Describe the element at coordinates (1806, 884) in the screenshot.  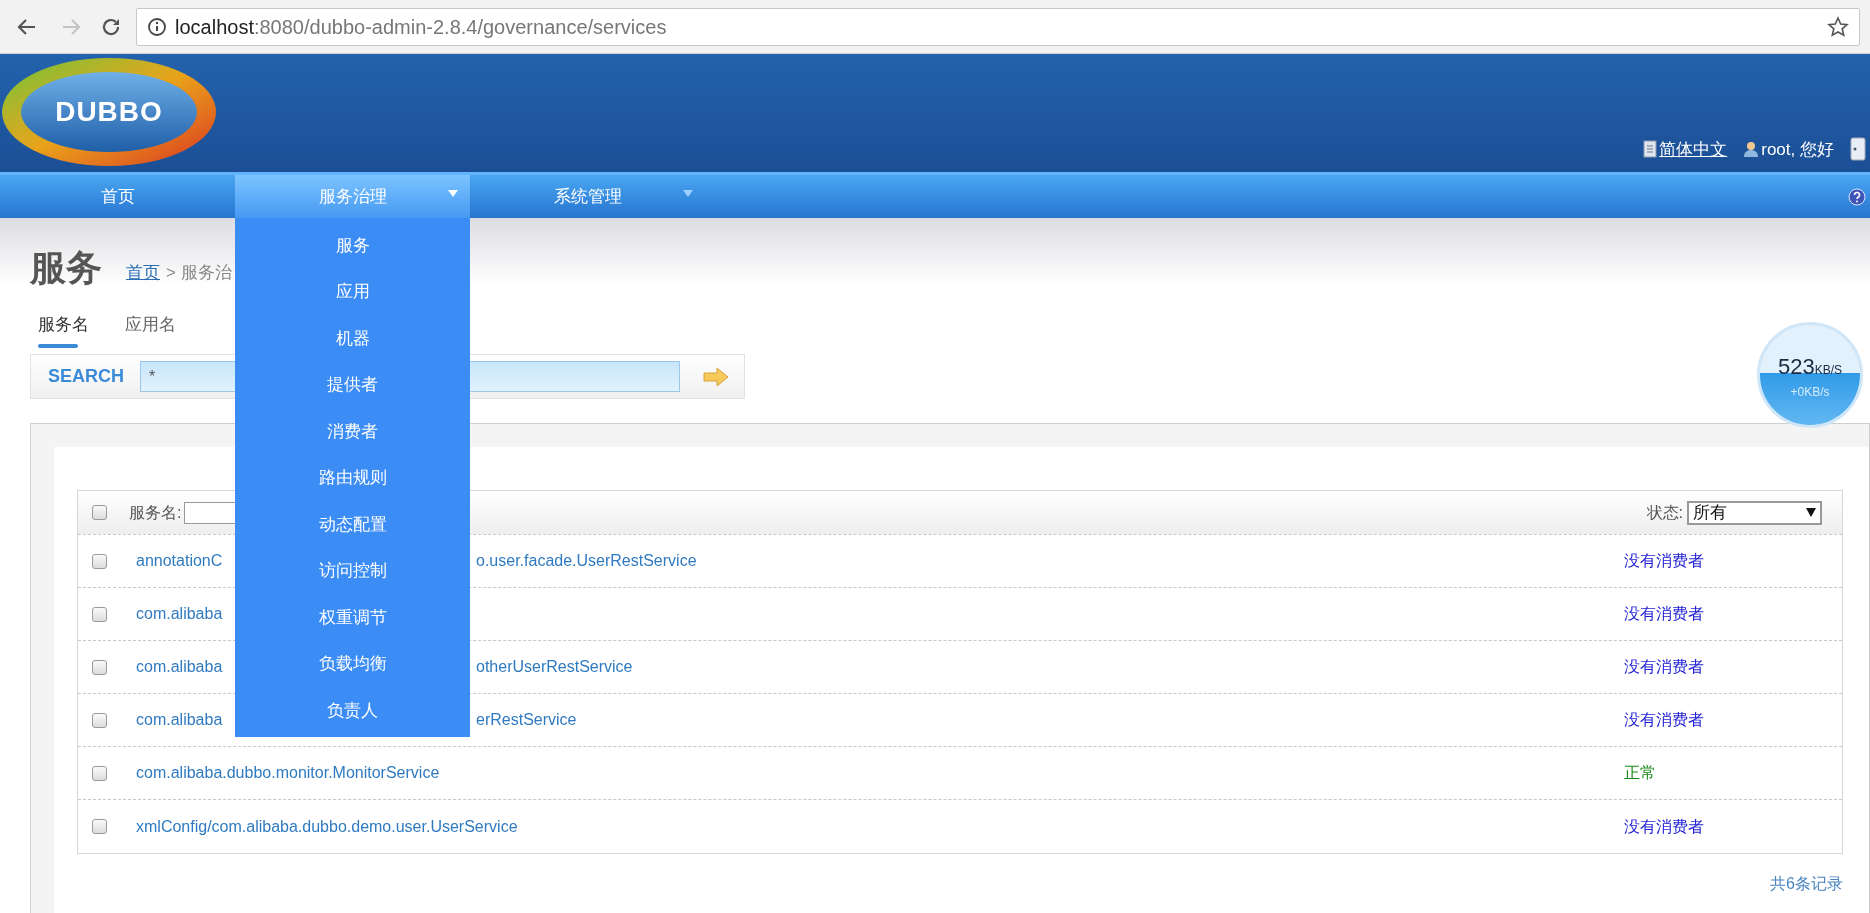
I see `total-count: 共6条记录` at that location.